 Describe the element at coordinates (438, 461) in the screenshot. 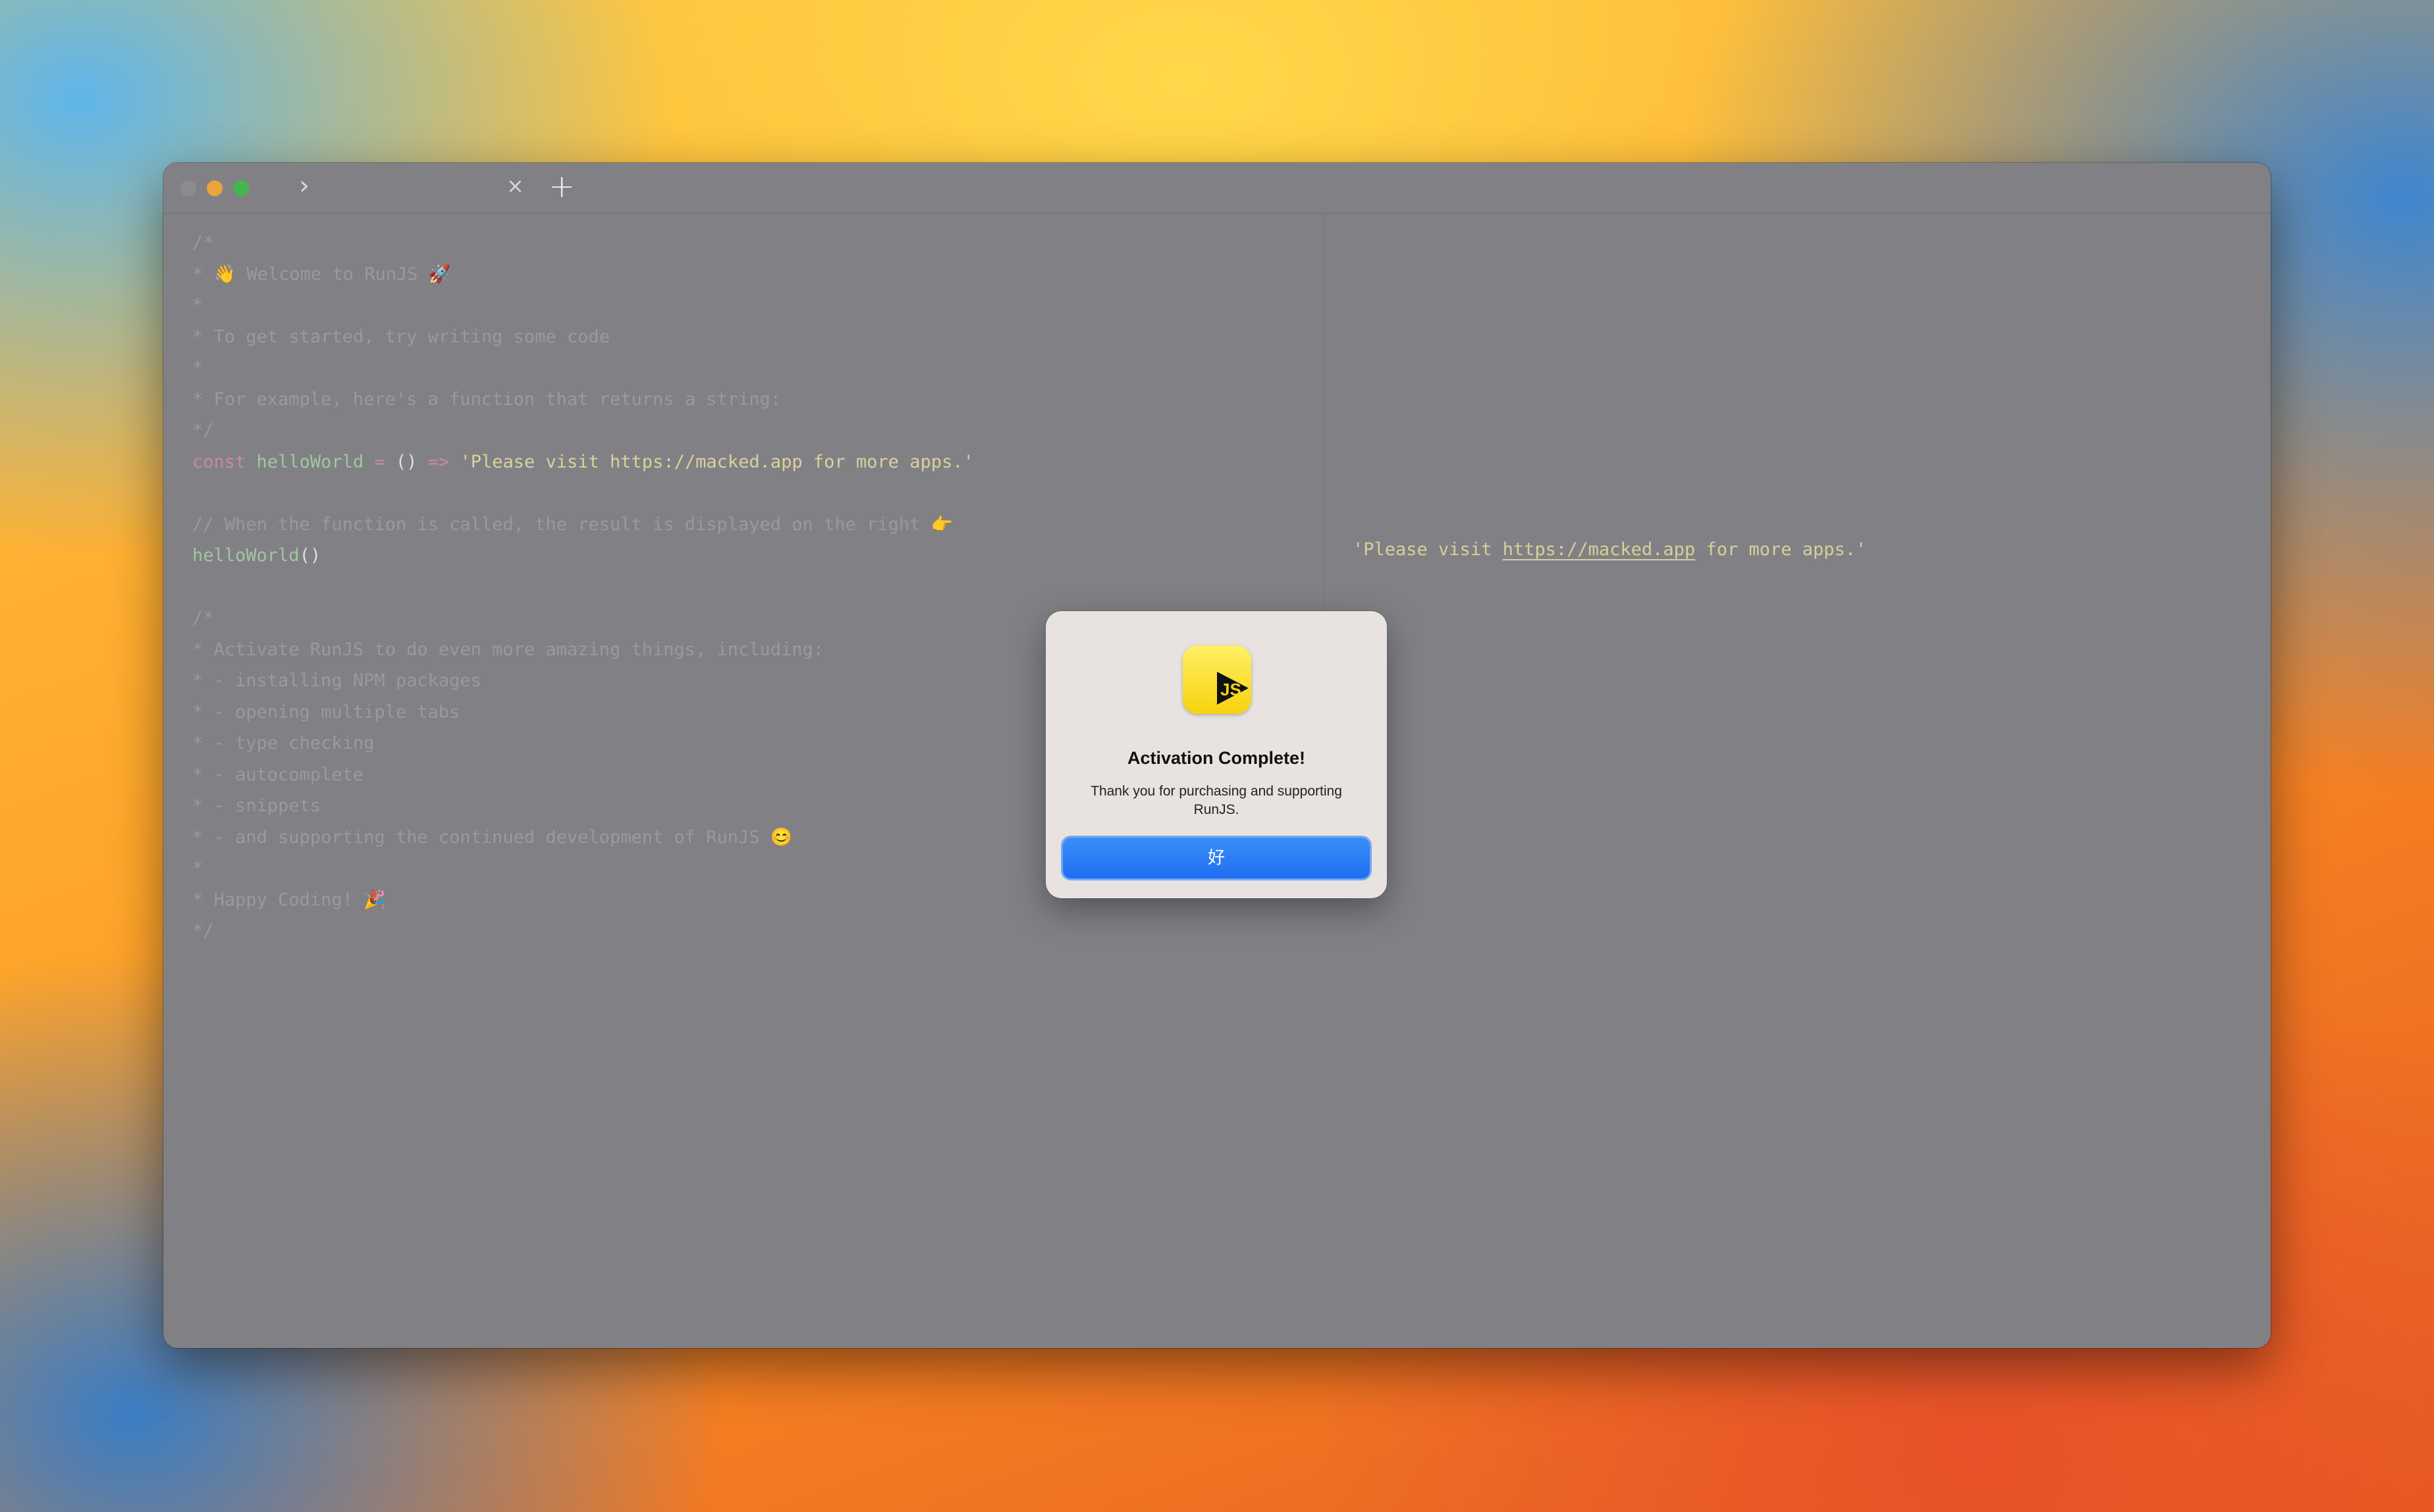

I see `operator-arrow: =>` at that location.